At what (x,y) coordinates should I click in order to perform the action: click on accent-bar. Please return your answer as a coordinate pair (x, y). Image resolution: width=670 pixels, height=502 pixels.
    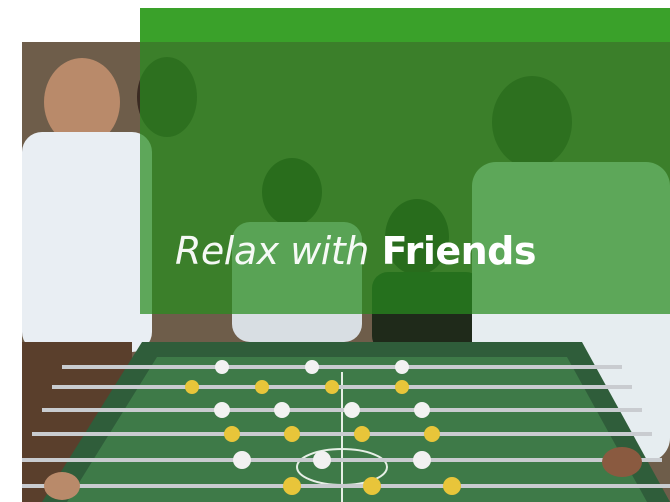
    Looking at the image, I should click on (405, 25).